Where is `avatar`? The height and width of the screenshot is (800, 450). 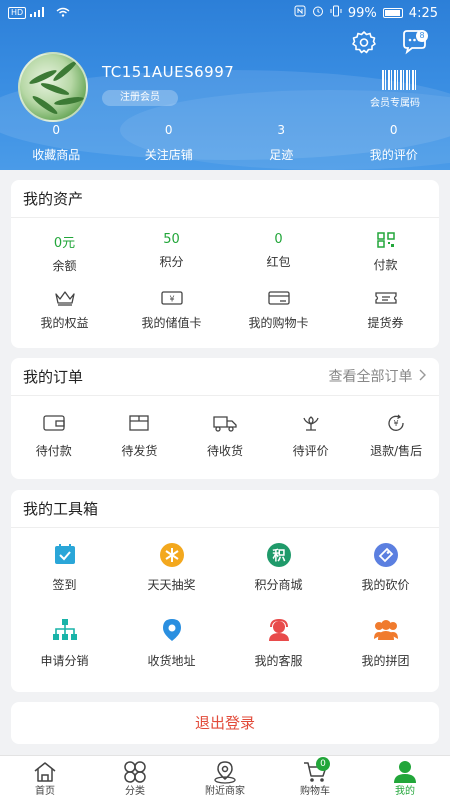 avatar is located at coordinates (53, 87).